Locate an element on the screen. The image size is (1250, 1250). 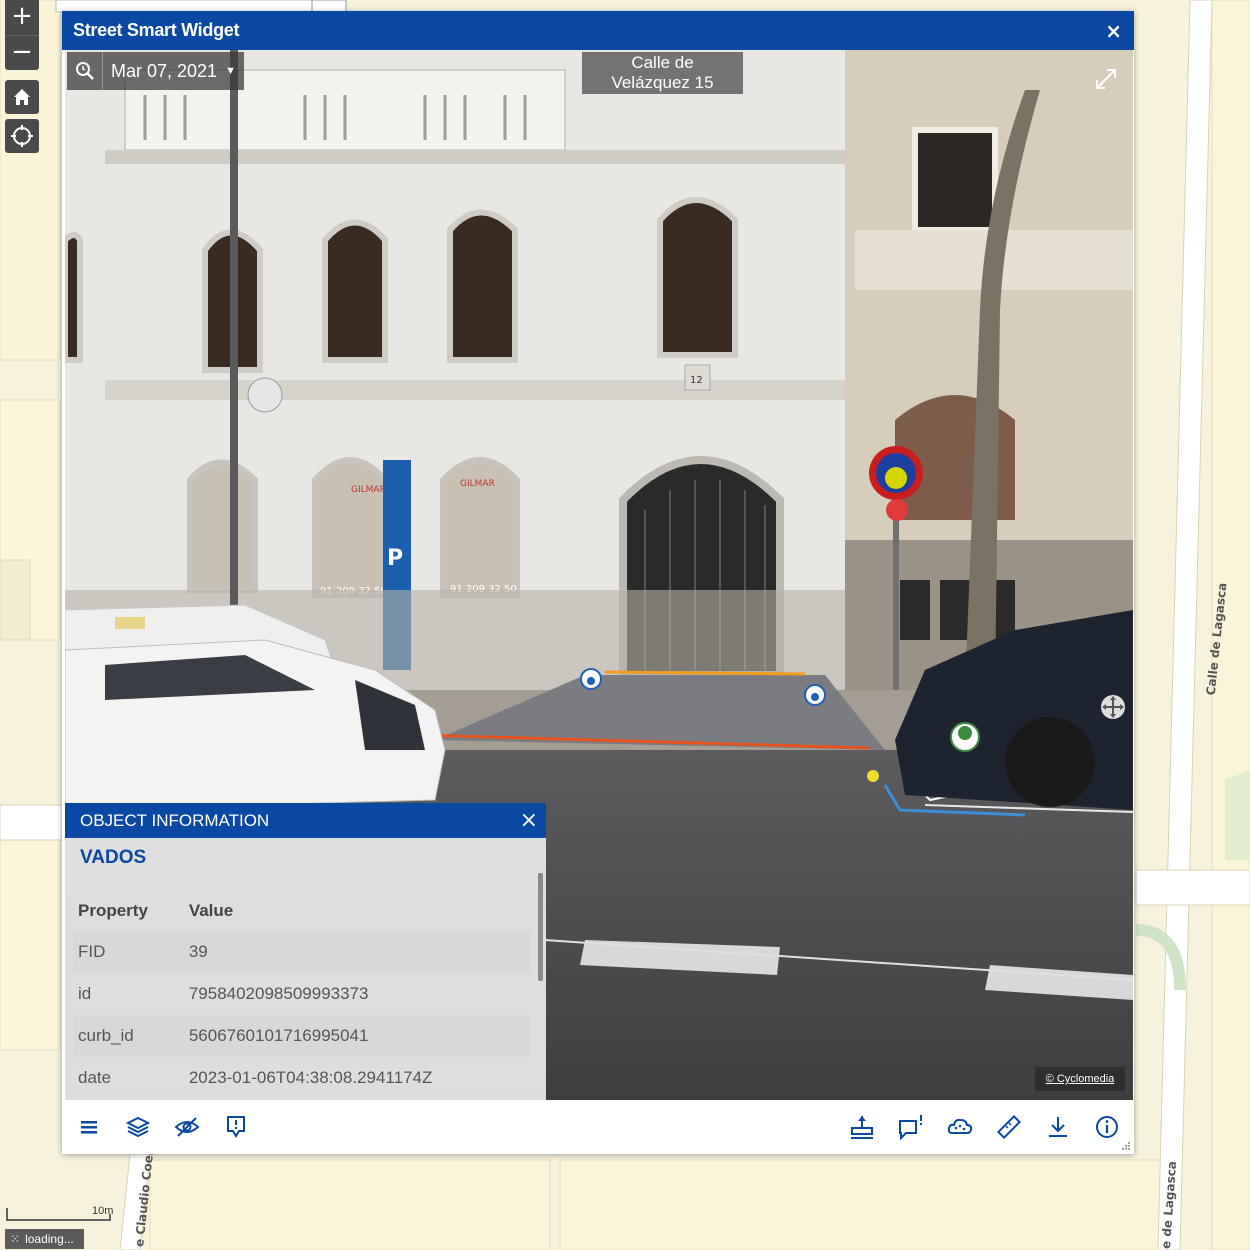
locate-icon is located at coordinates (22, 136).